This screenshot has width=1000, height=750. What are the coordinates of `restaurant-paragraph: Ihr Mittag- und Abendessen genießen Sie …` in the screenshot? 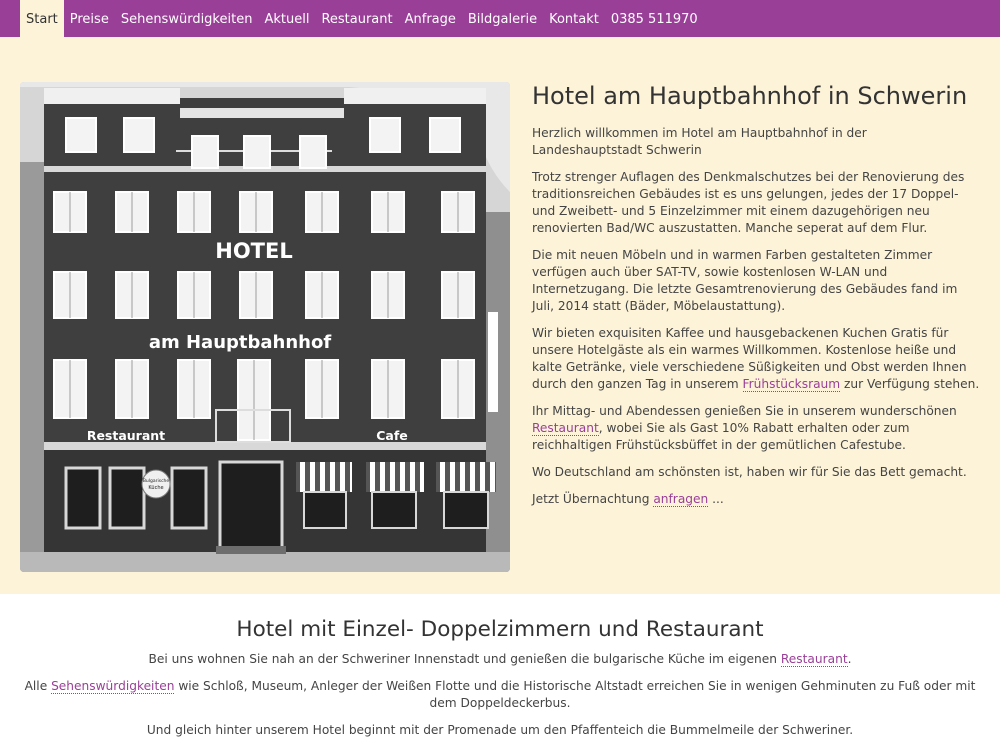 It's located at (756, 428).